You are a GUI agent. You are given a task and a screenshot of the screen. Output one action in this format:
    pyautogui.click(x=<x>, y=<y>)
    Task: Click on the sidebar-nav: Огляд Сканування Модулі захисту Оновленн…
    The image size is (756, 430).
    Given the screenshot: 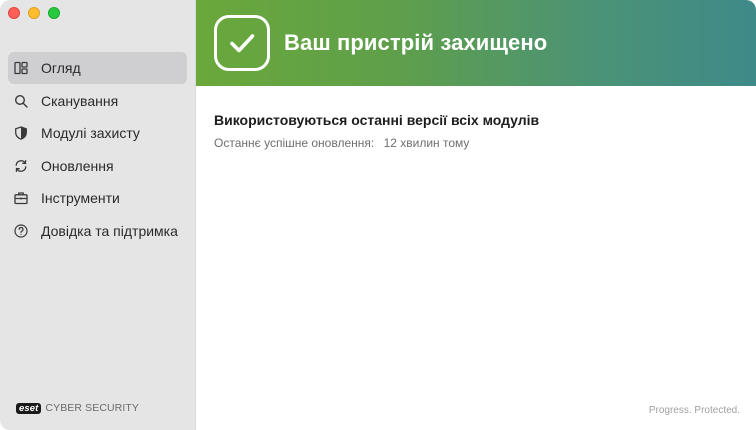 What is the action you would take?
    pyautogui.click(x=97, y=149)
    